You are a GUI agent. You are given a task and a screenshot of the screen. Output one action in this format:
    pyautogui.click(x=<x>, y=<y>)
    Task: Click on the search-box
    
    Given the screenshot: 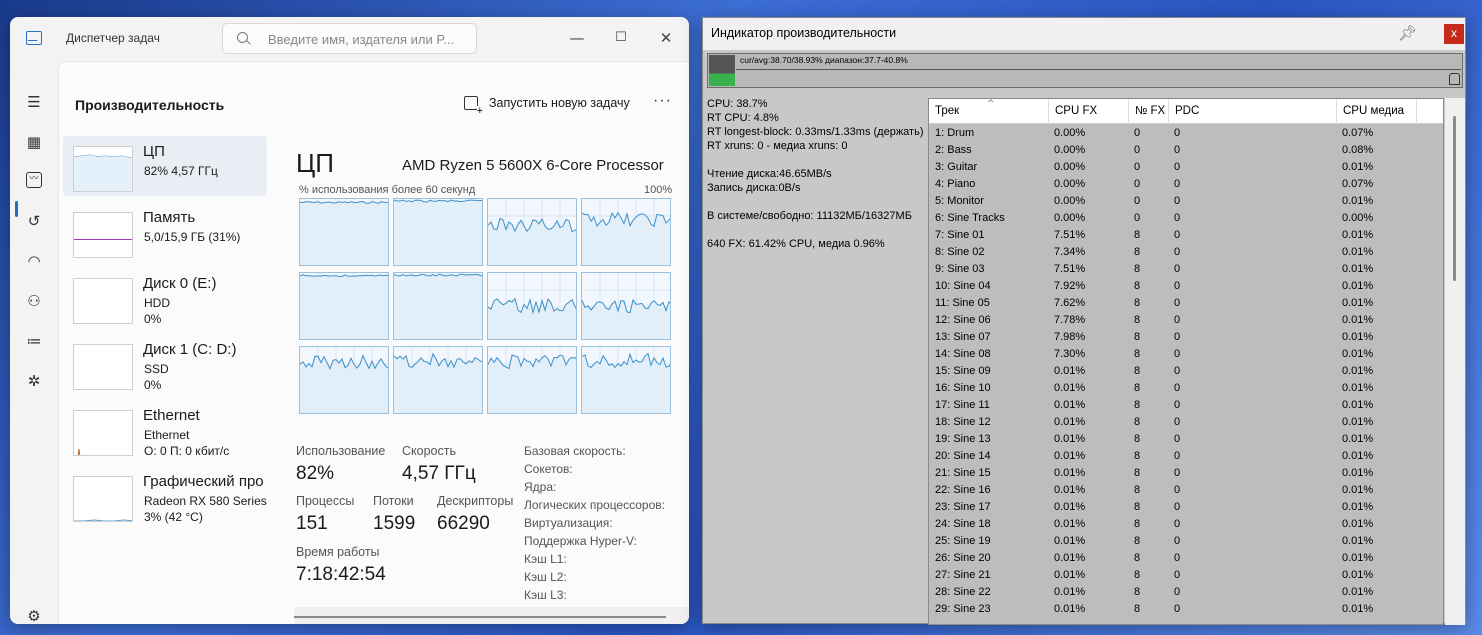 What is the action you would take?
    pyautogui.click(x=349, y=38)
    